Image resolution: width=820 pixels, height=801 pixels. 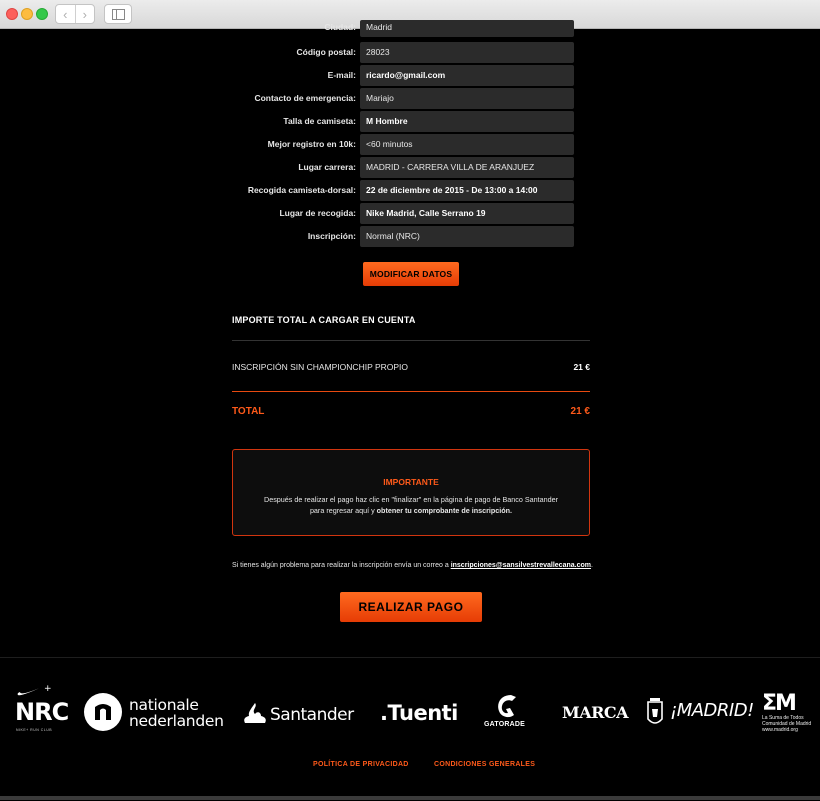 What do you see at coordinates (34, 730) in the screenshot?
I see `nrc-subtitle: NIKE+ RUN CLUB` at bounding box center [34, 730].